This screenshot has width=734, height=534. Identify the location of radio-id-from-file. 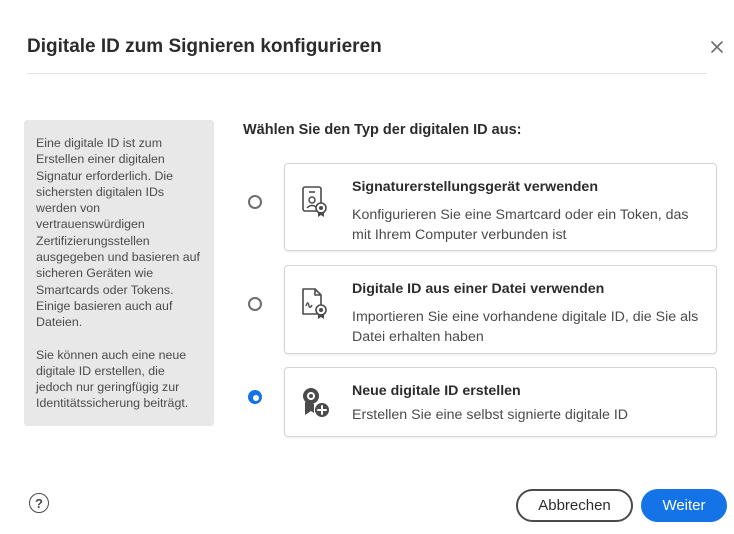
(255, 304).